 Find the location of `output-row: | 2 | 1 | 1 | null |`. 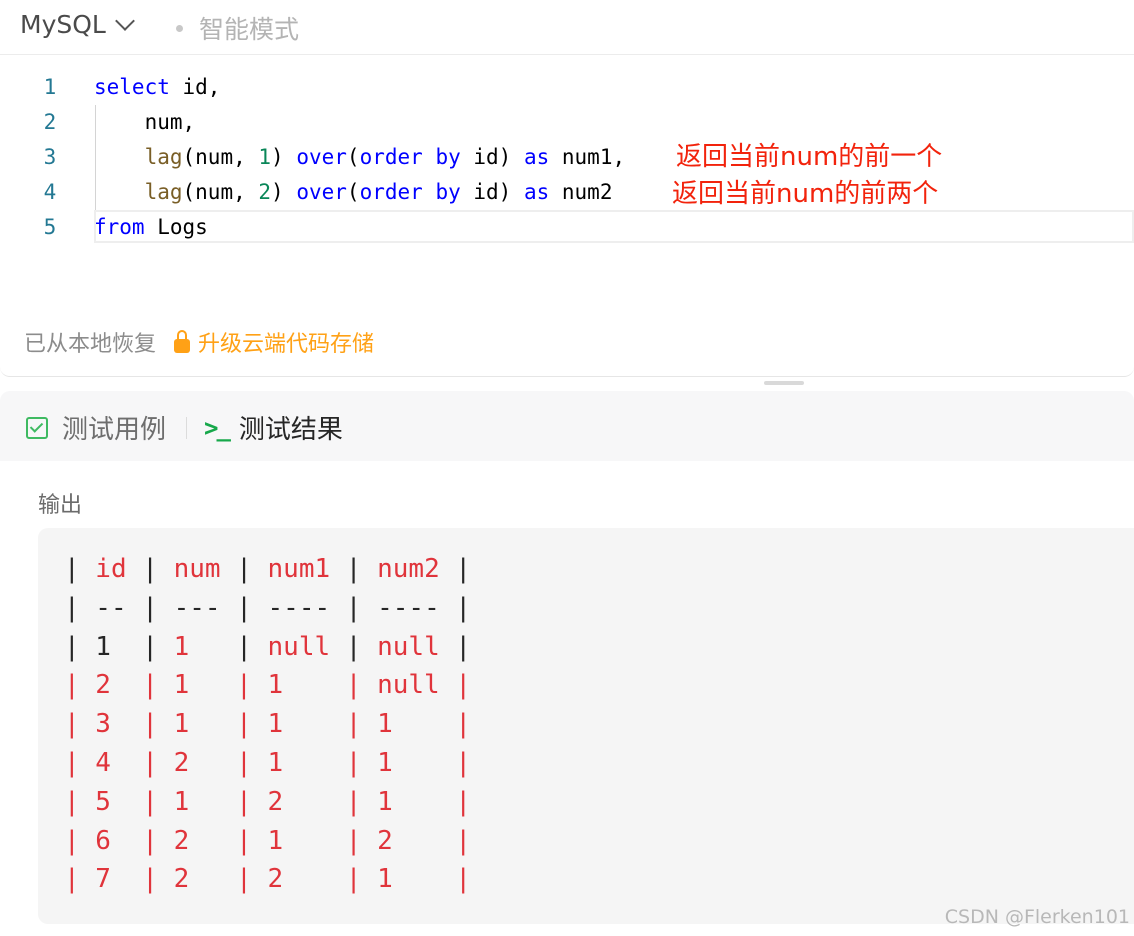

output-row: | 2 | 1 | 1 | null | is located at coordinates (267, 685).